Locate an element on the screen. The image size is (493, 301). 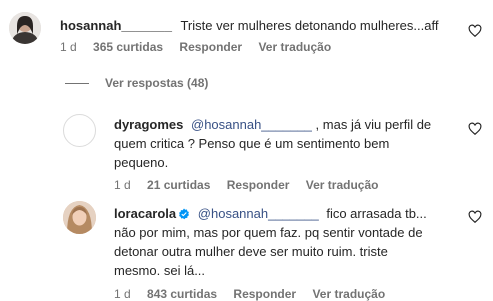
avatar-loracarola is located at coordinates (79, 217).